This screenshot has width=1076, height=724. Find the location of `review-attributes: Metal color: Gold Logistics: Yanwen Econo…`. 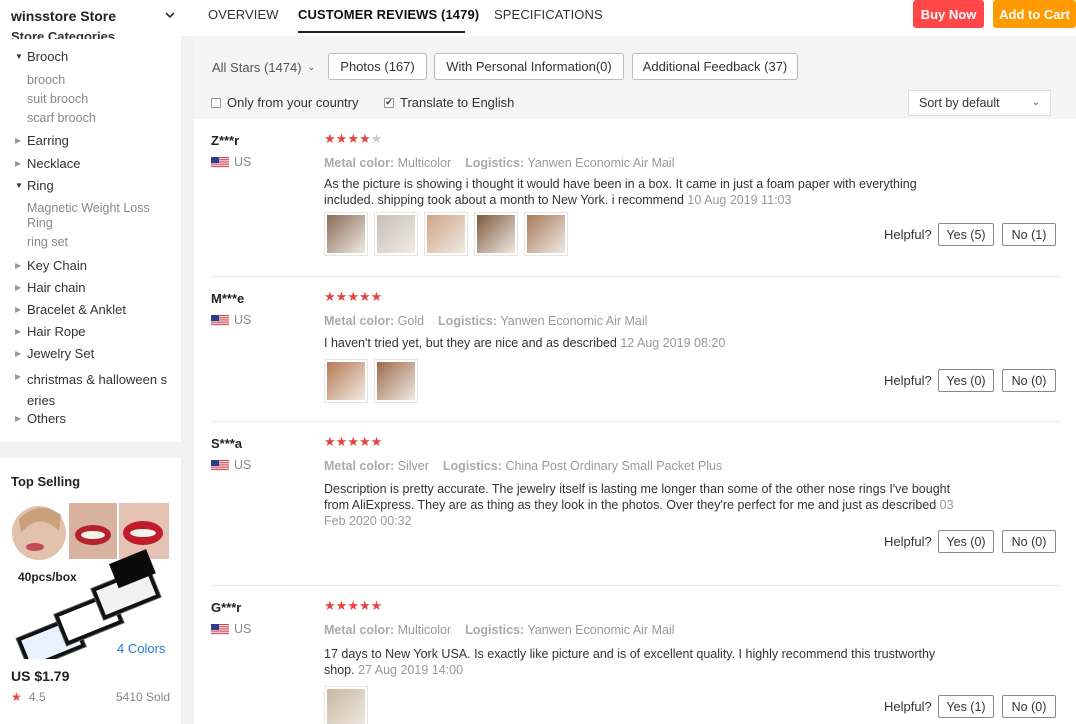

review-attributes: Metal color: Gold Logistics: Yanwen Econo… is located at coordinates (485, 321).